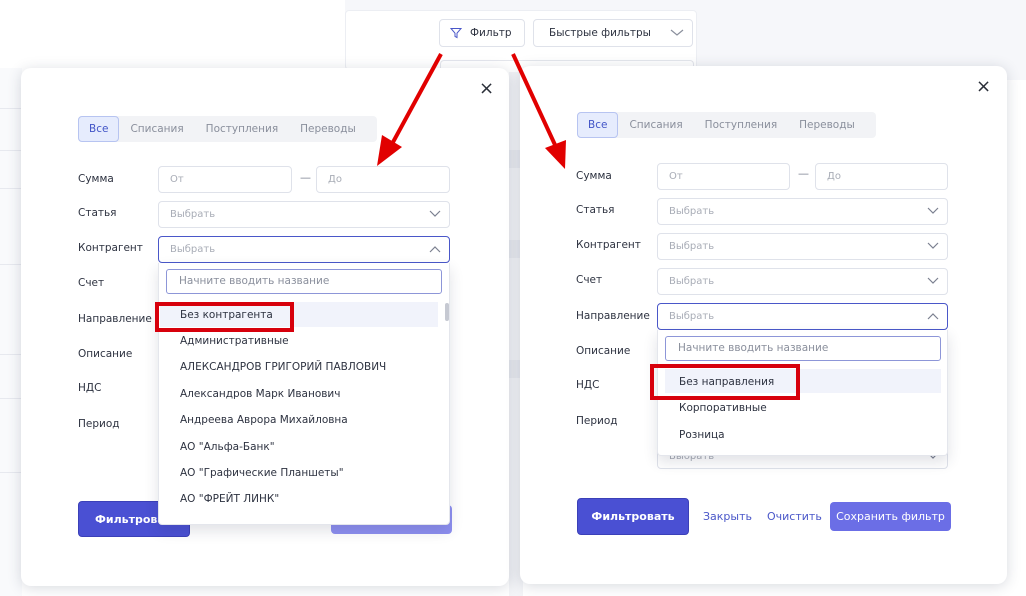  Describe the element at coordinates (410, 109) in the screenshot. I see `arrow-to-left-modal` at that location.